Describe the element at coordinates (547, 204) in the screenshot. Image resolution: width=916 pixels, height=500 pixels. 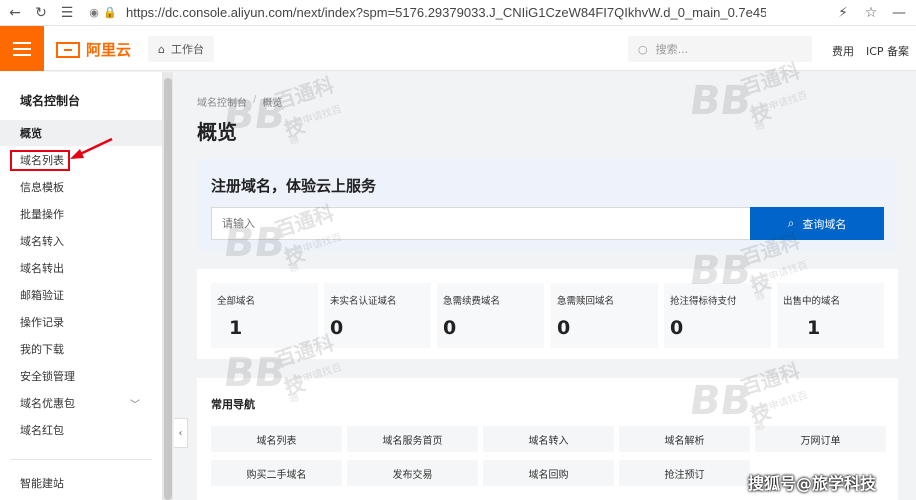
I see `register-domain-card: 注册域名，体验云上服务 ⌕ 查询域名` at that location.